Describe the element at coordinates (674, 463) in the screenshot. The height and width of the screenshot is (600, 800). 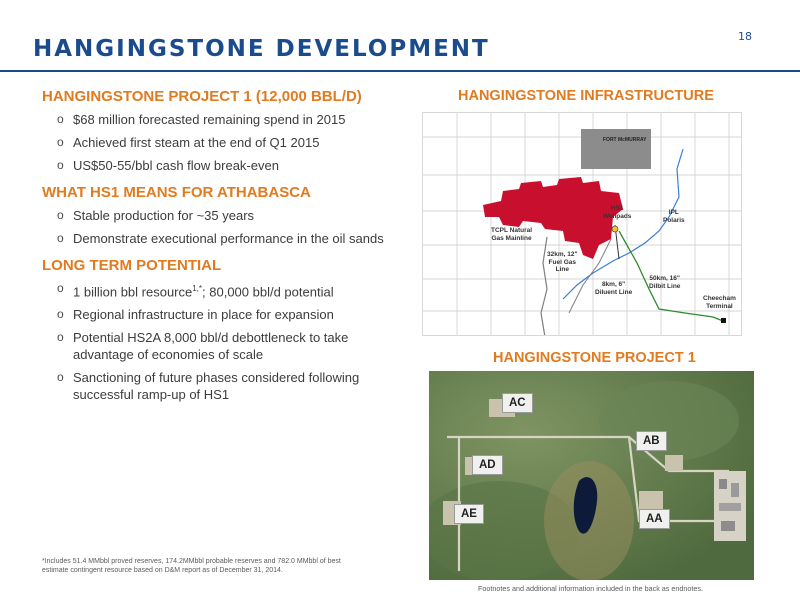
I see `wellpad-ab` at that location.